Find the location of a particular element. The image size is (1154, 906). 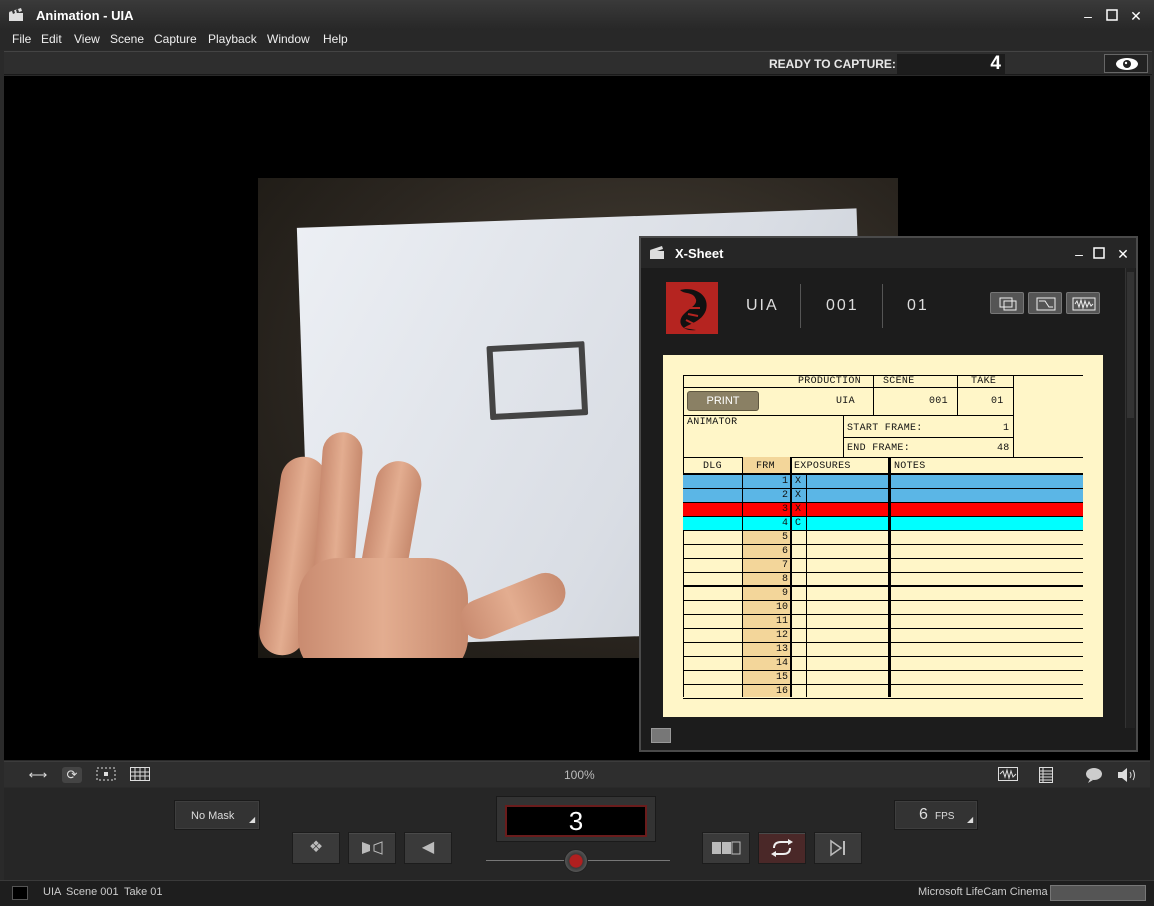

xsheet-row: 4C is located at coordinates (883, 524).